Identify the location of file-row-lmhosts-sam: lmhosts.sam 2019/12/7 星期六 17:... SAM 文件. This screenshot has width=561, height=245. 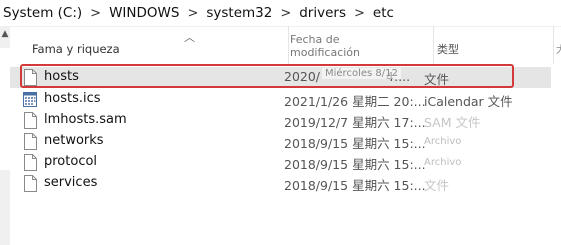
(280, 120).